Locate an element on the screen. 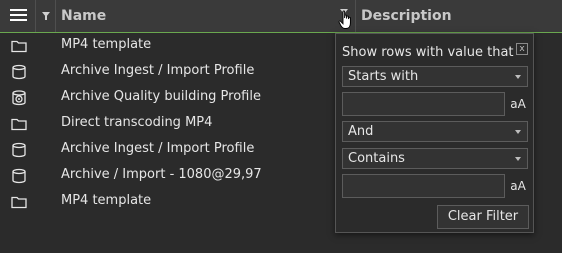 Image resolution: width=562 pixels, height=253 pixels. logical-operator-select: And is located at coordinates (435, 131).